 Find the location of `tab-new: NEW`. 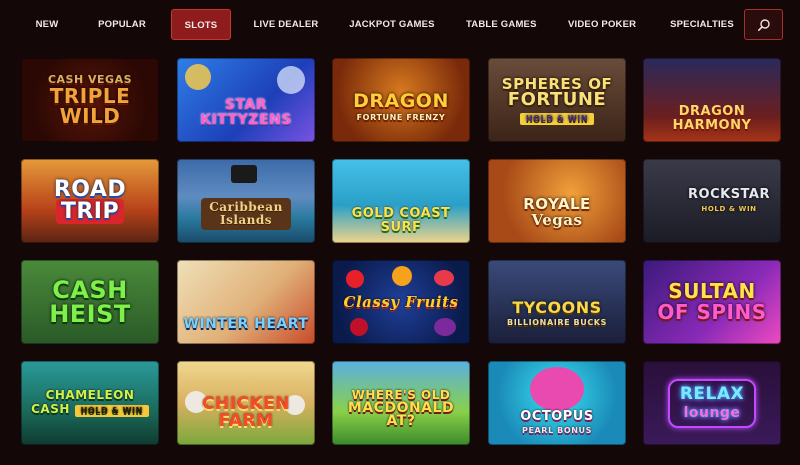

tab-new: NEW is located at coordinates (47, 24).